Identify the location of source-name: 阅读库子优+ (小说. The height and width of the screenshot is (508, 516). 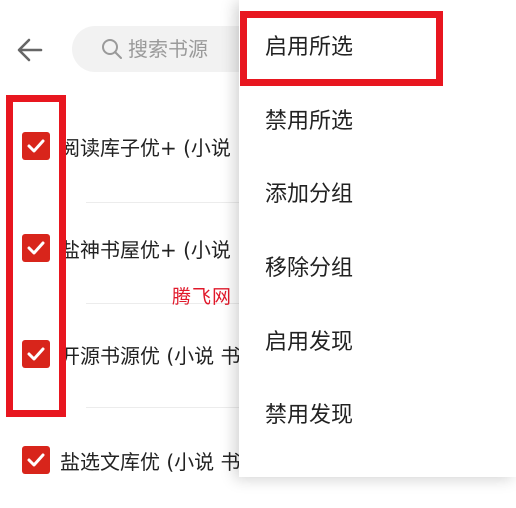
(145, 147).